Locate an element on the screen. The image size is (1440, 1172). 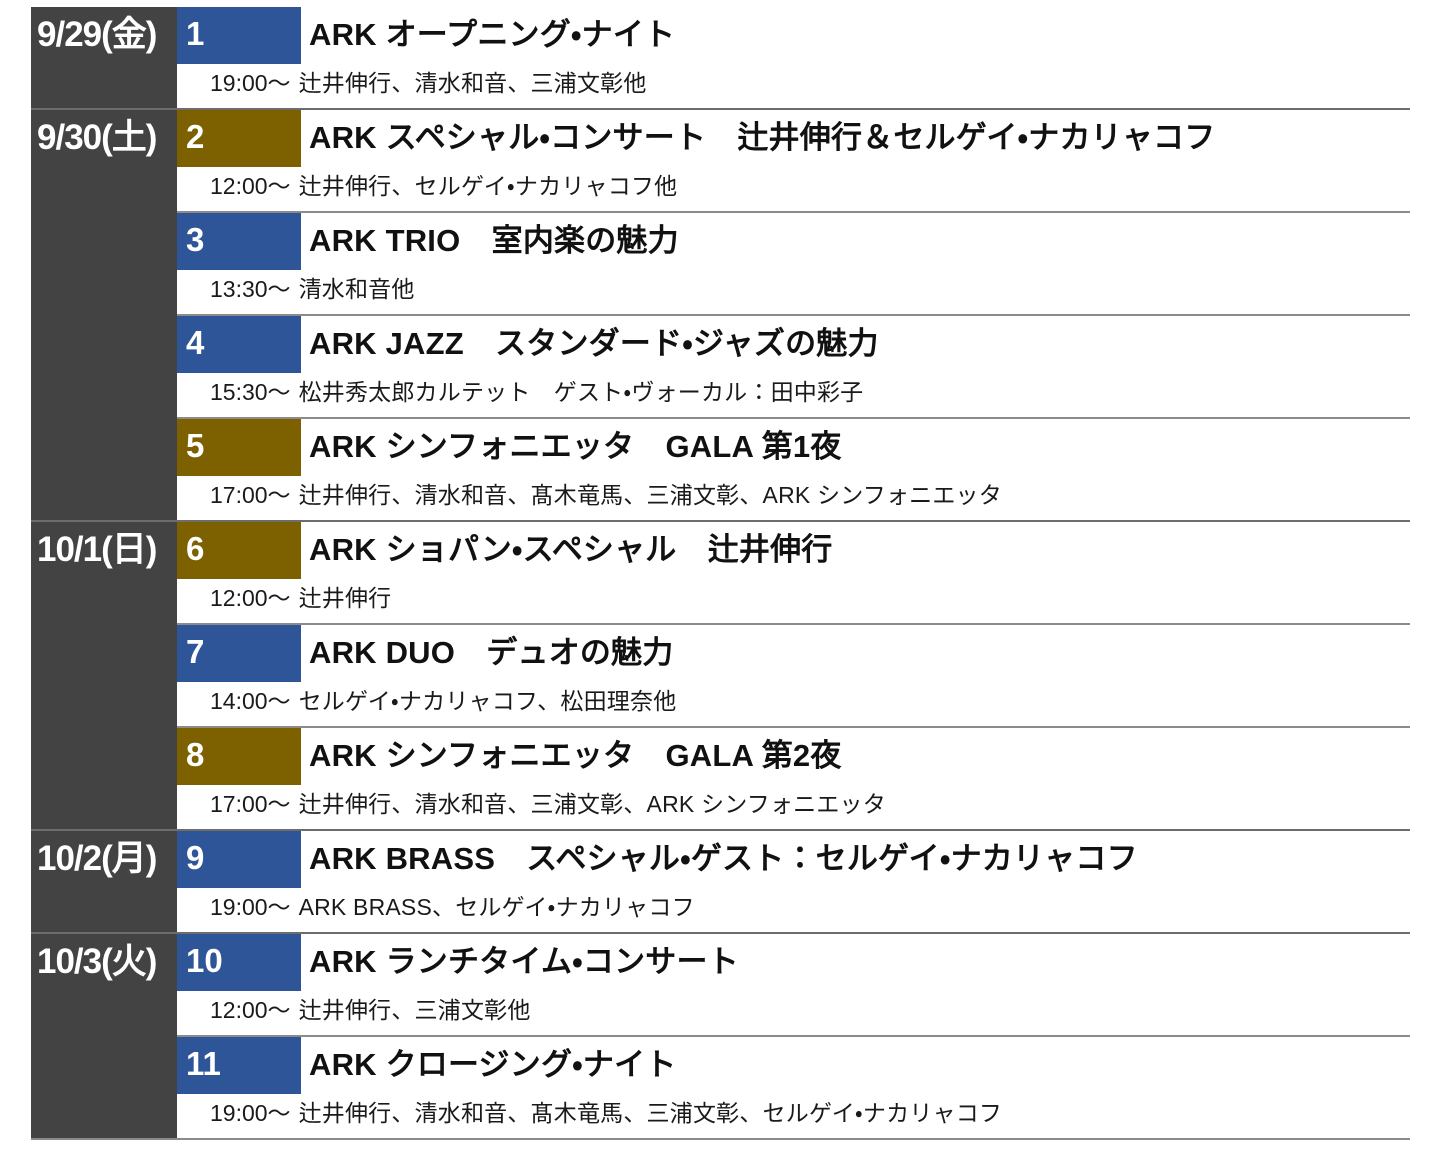
event-performers: 辻井伸行、三浦文彰他 is located at coordinates (414, 1010).